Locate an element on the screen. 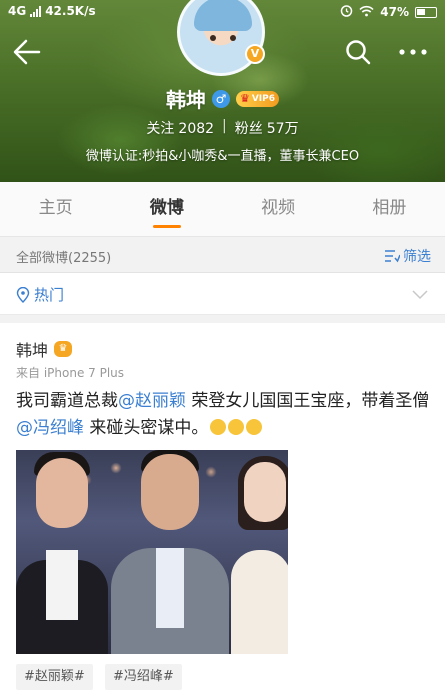 The height and width of the screenshot is (691, 445). vip-badge: ♛ VIP6 is located at coordinates (257, 98).